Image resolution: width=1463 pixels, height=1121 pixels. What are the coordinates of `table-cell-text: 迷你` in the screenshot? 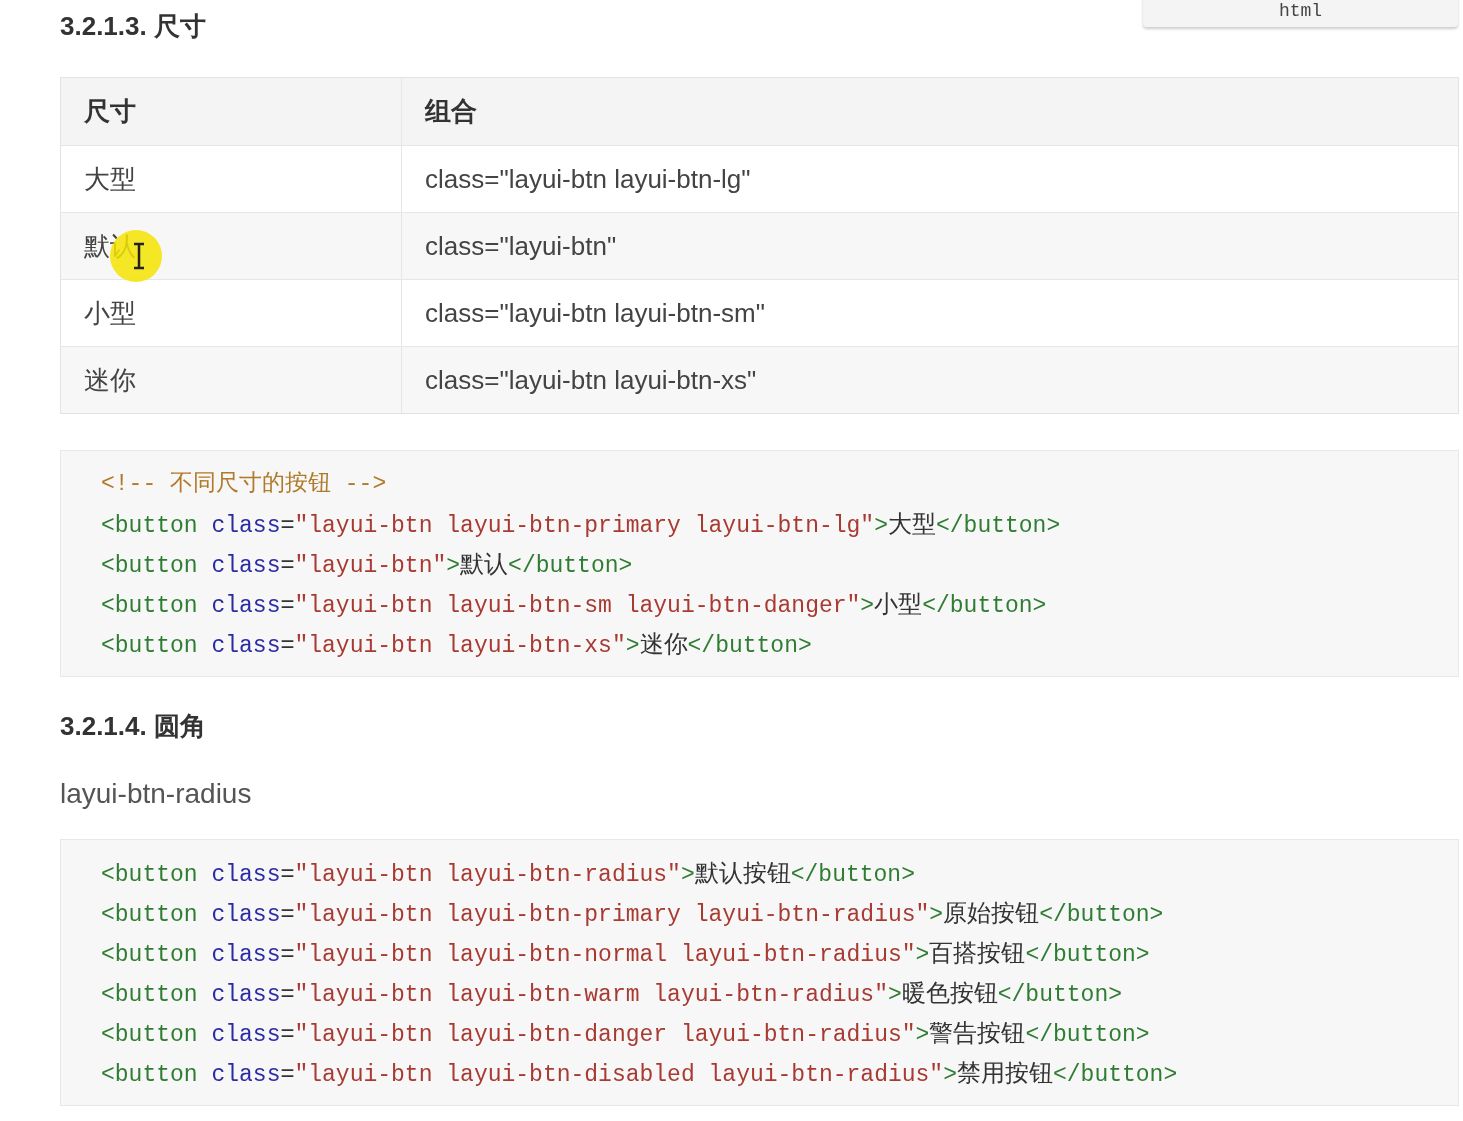 It's located at (110, 380).